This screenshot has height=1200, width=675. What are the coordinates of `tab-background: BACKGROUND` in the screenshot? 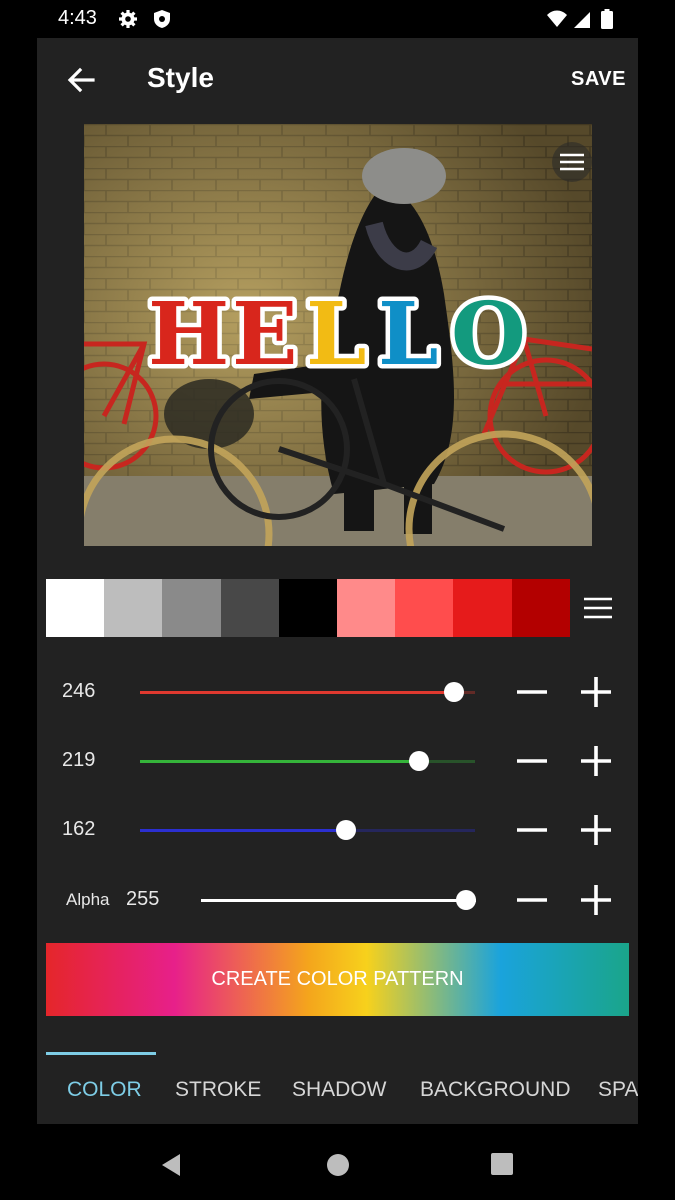 It's located at (495, 1090).